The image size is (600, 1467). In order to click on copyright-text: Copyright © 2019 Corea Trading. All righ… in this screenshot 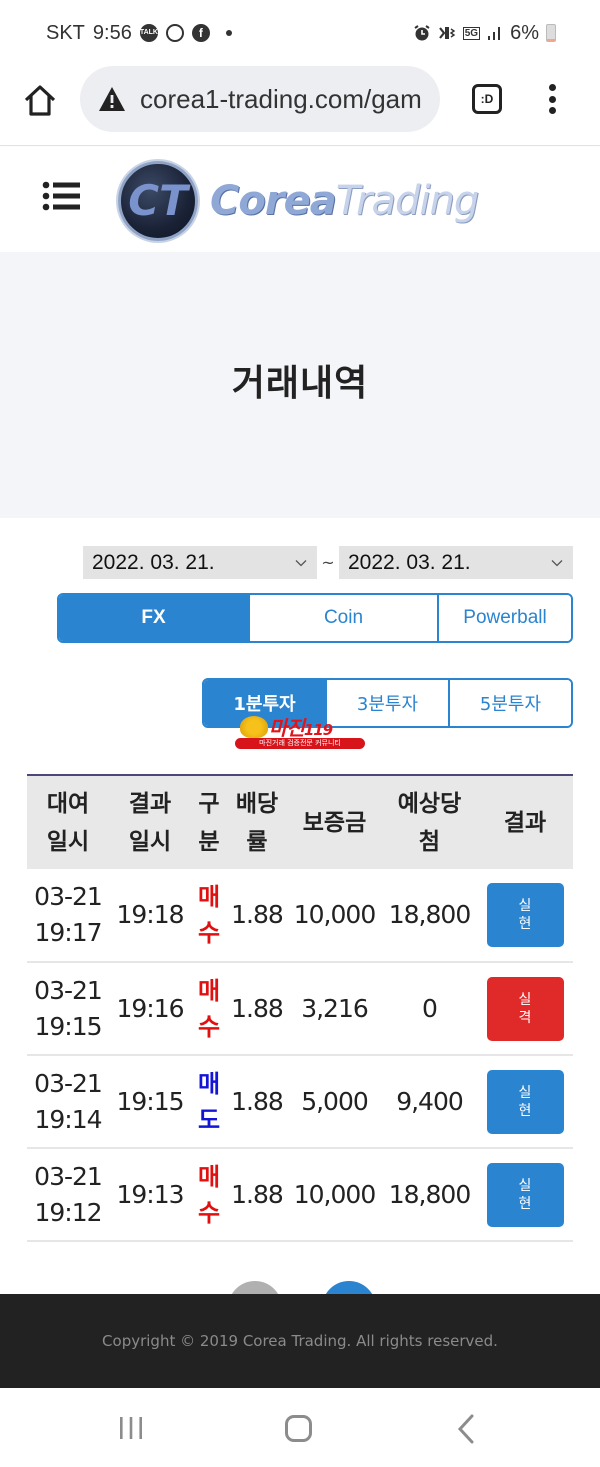, I will do `click(300, 1341)`.